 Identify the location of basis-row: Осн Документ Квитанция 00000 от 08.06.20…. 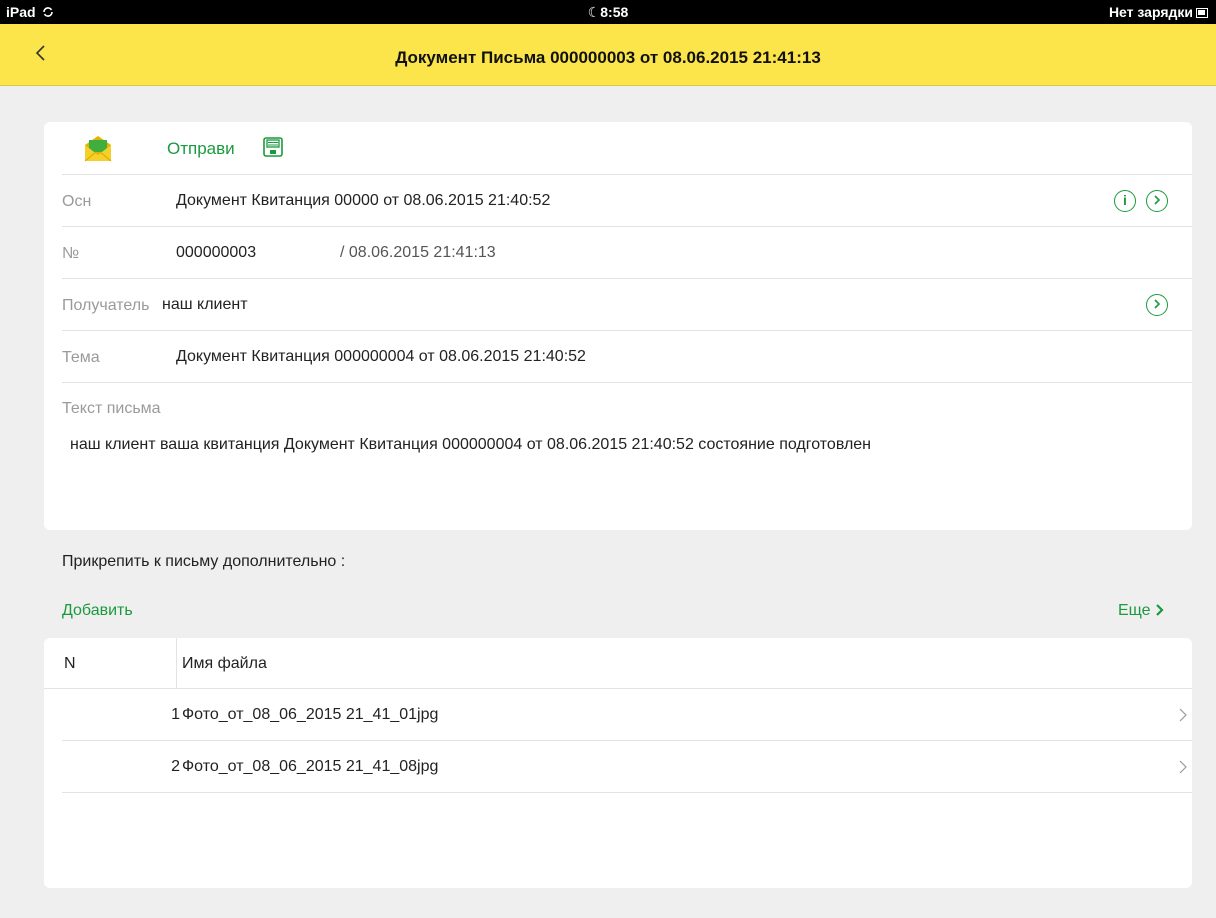
(627, 200).